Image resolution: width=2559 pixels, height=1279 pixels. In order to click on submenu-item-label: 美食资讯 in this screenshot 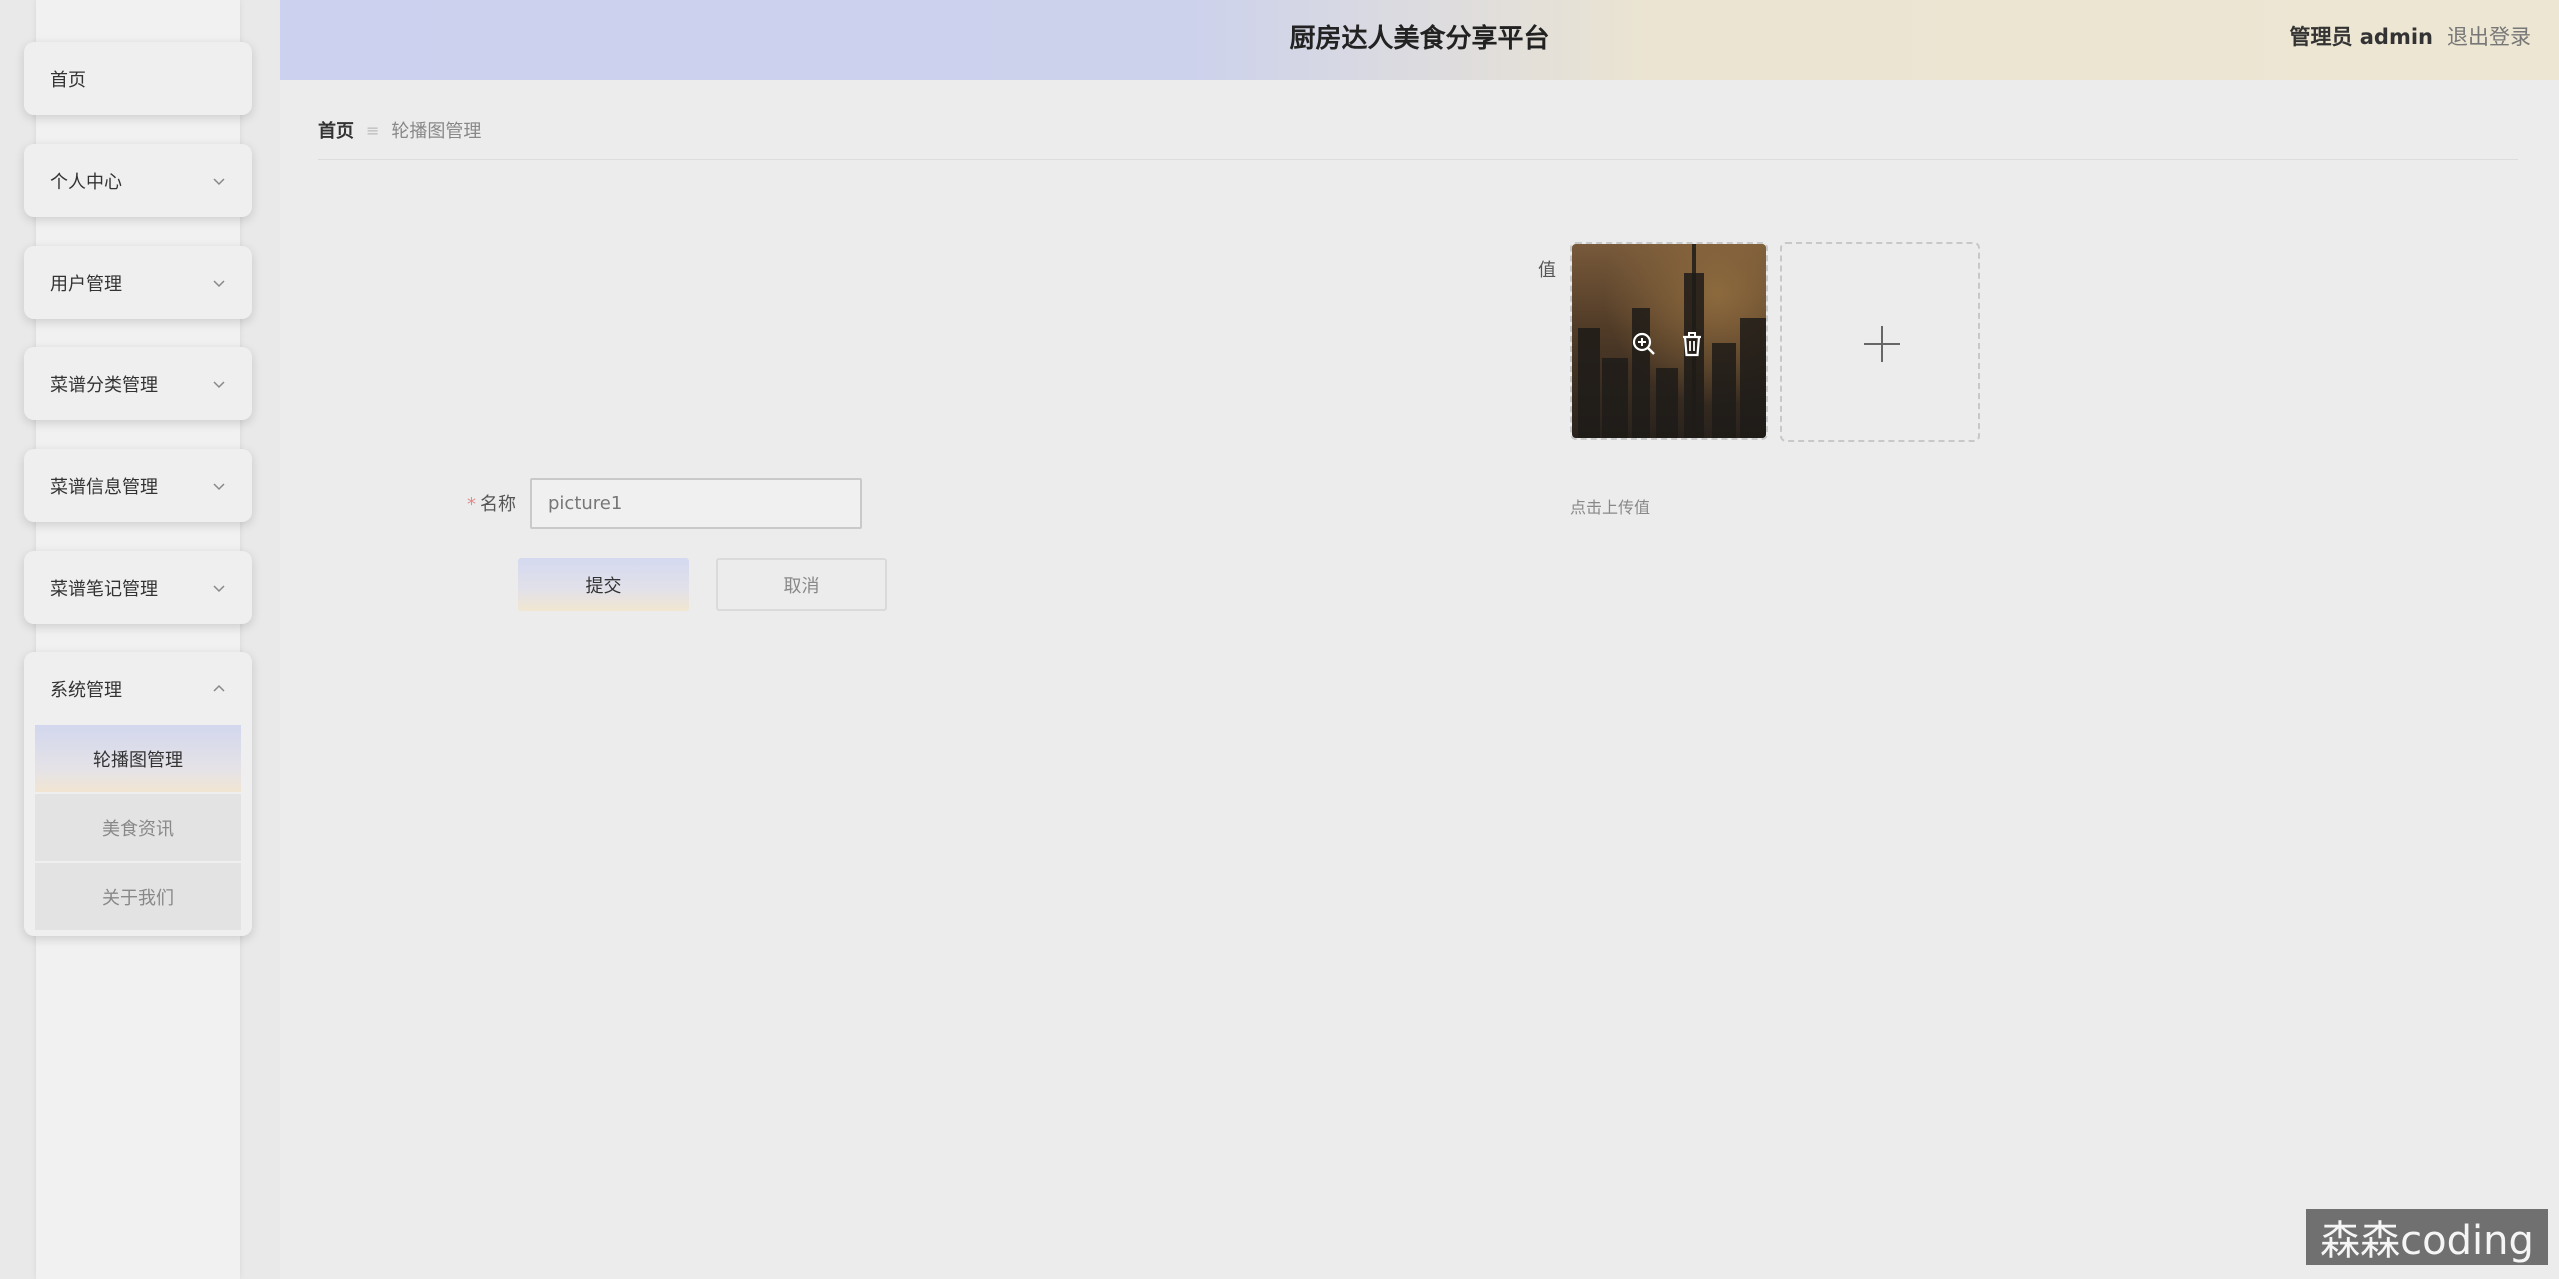, I will do `click(138, 829)`.